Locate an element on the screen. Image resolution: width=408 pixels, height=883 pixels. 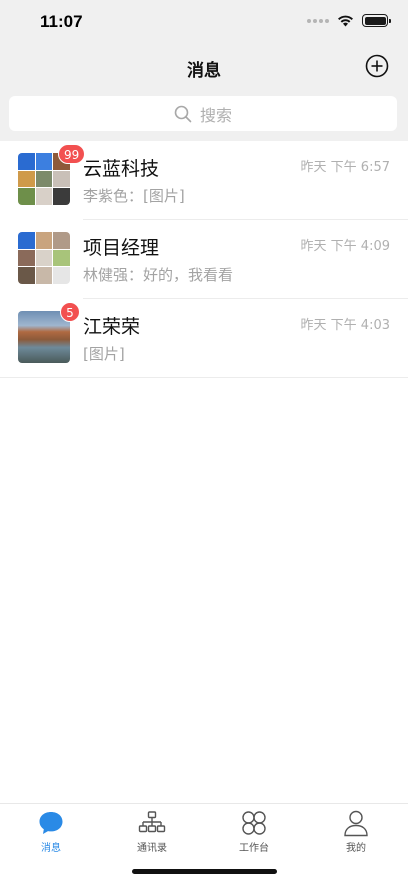
tab-messages: 消息 is located at coordinates (51, 831).